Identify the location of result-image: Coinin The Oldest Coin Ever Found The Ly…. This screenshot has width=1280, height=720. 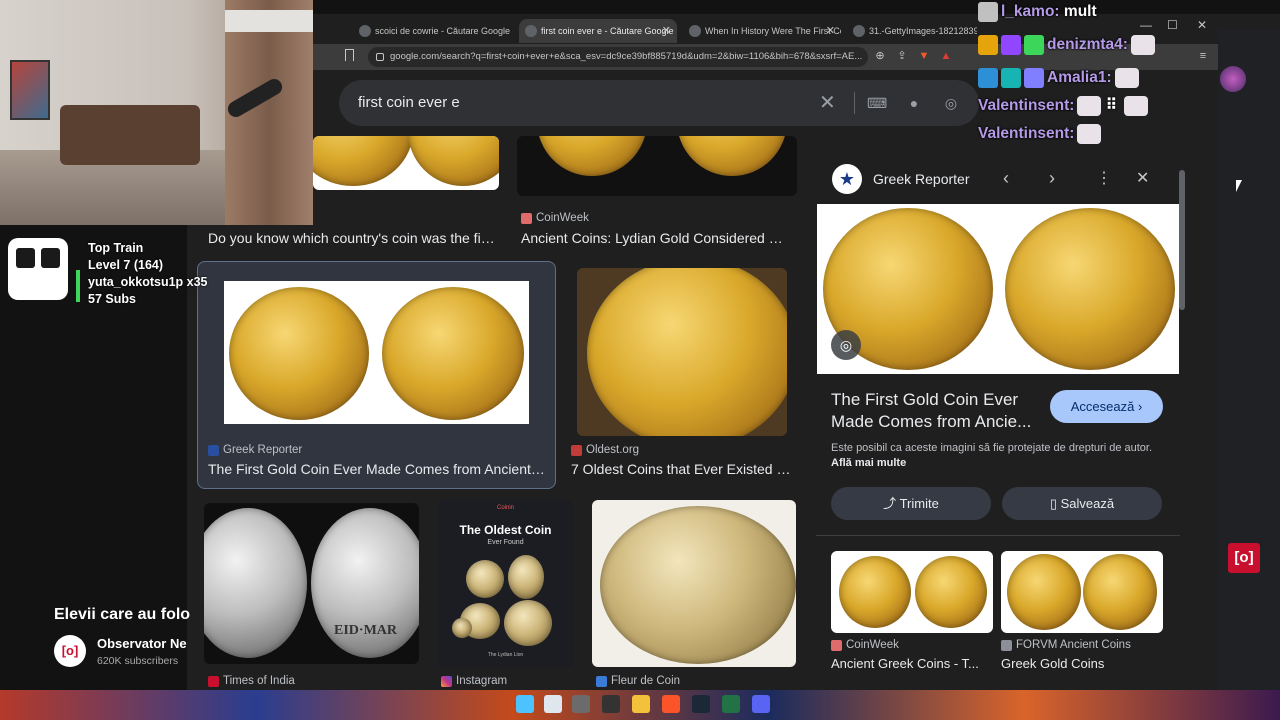
(505, 583).